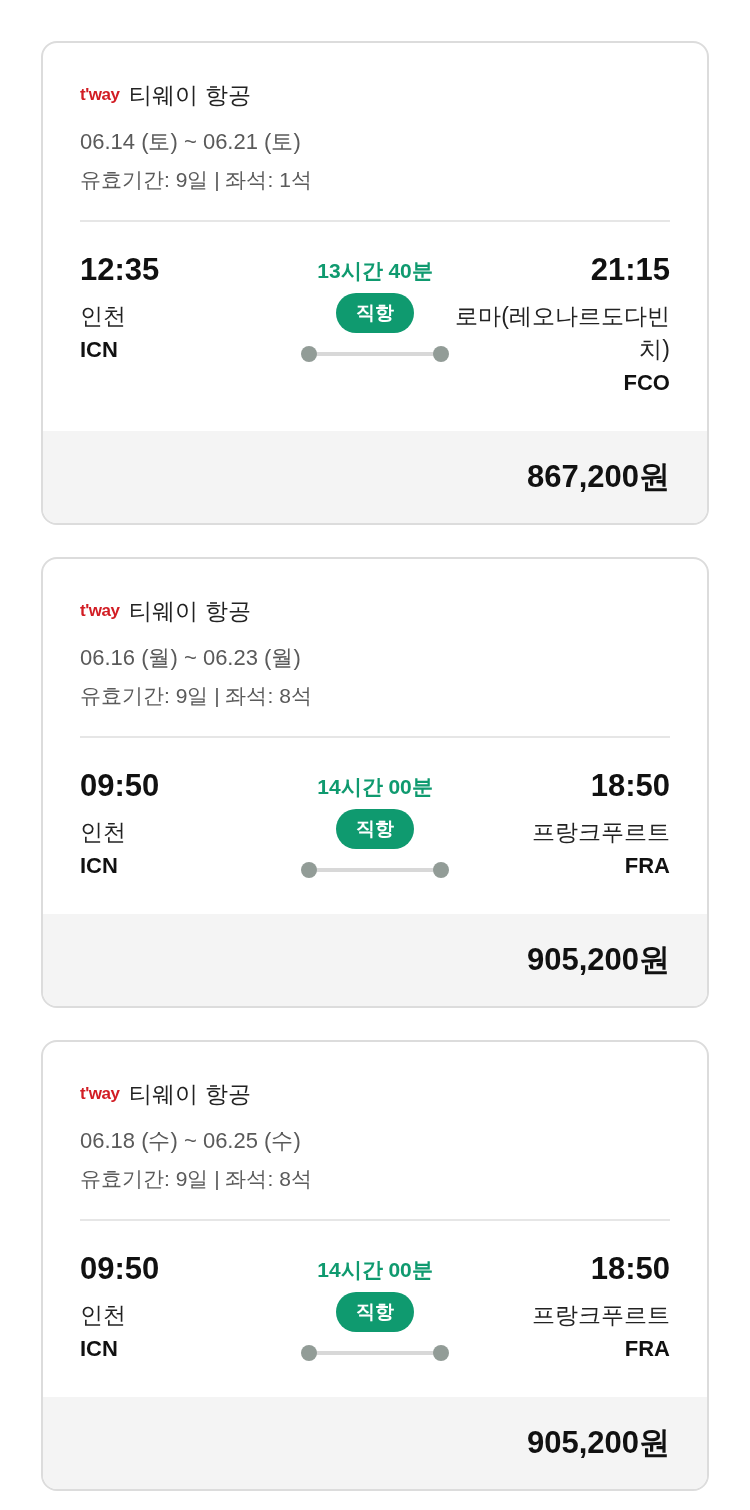  What do you see at coordinates (375, 180) in the screenshot?
I see `validity-seats: 유효기간: 9일 | 좌석: 1석` at bounding box center [375, 180].